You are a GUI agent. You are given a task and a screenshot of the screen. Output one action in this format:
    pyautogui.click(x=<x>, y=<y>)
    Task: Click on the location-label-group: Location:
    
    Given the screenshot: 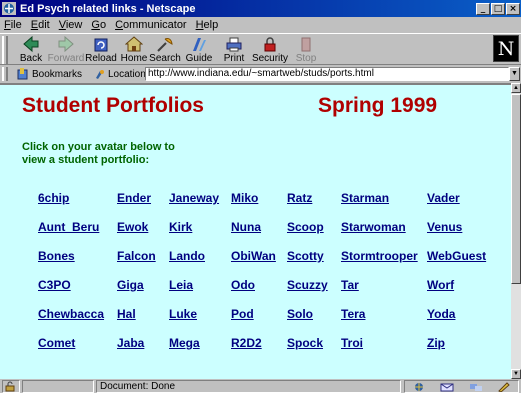 What is the action you would take?
    pyautogui.click(x=121, y=74)
    